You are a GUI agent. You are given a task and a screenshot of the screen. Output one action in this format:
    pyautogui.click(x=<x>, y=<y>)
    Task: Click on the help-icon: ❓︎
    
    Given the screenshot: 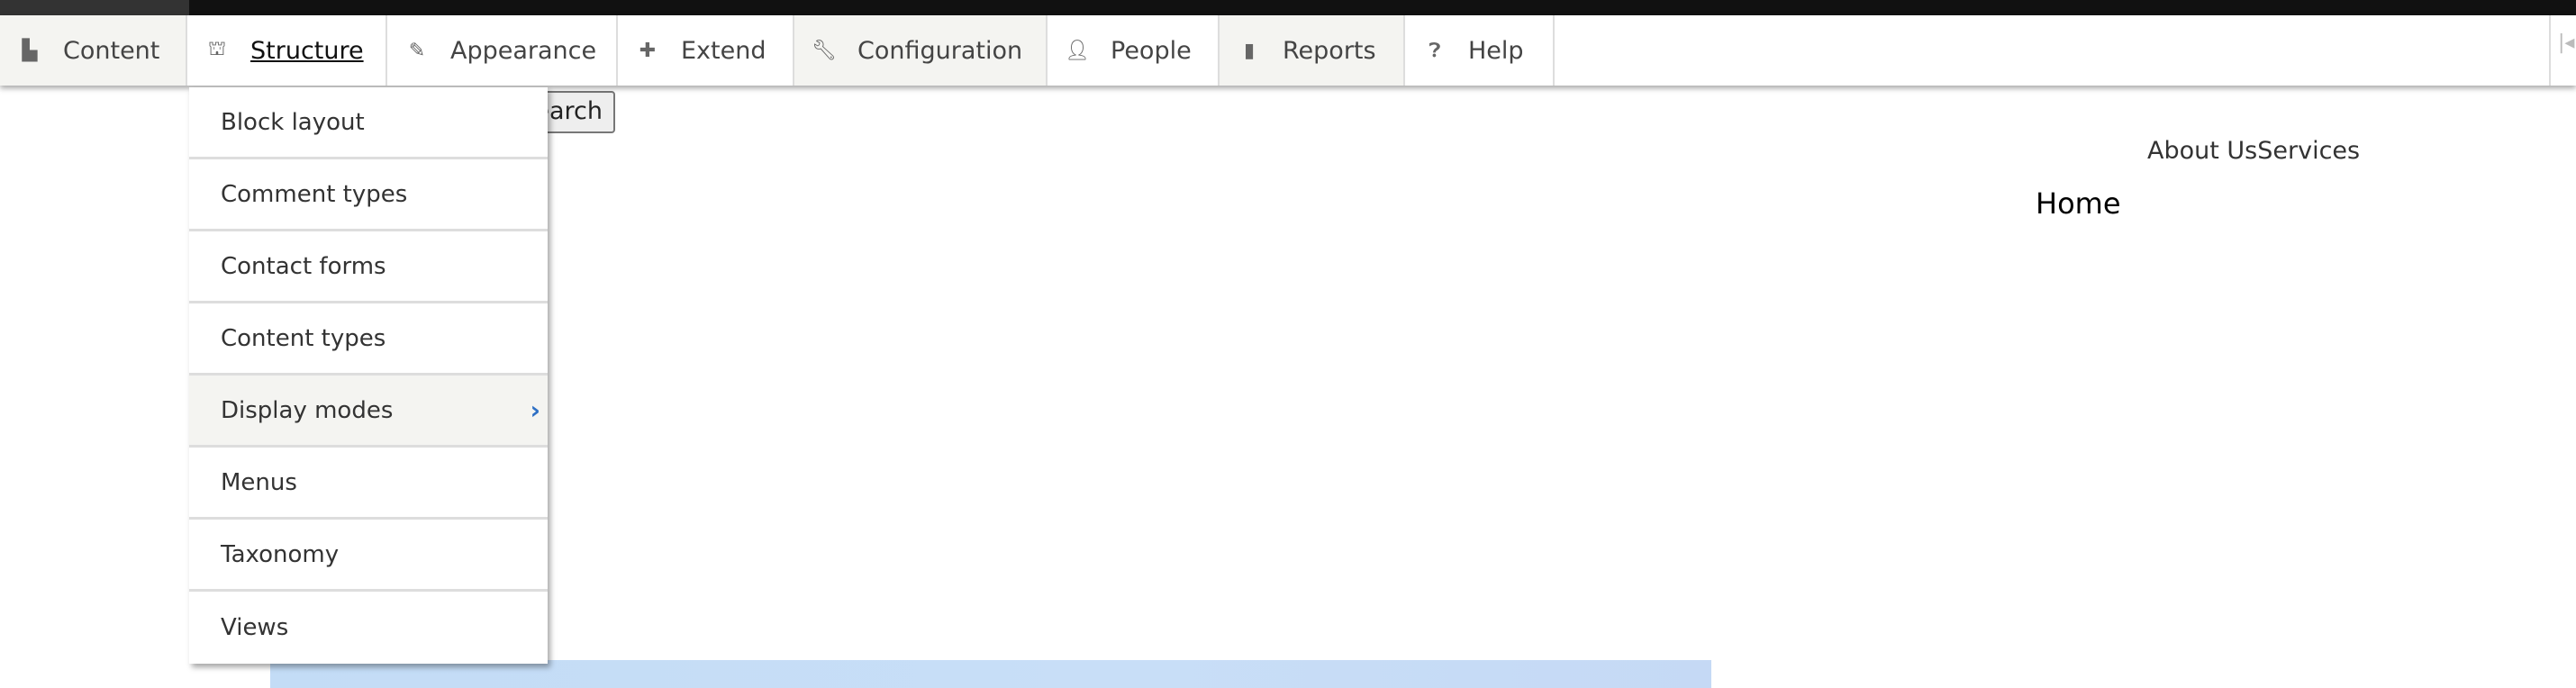 What is the action you would take?
    pyautogui.click(x=1435, y=50)
    